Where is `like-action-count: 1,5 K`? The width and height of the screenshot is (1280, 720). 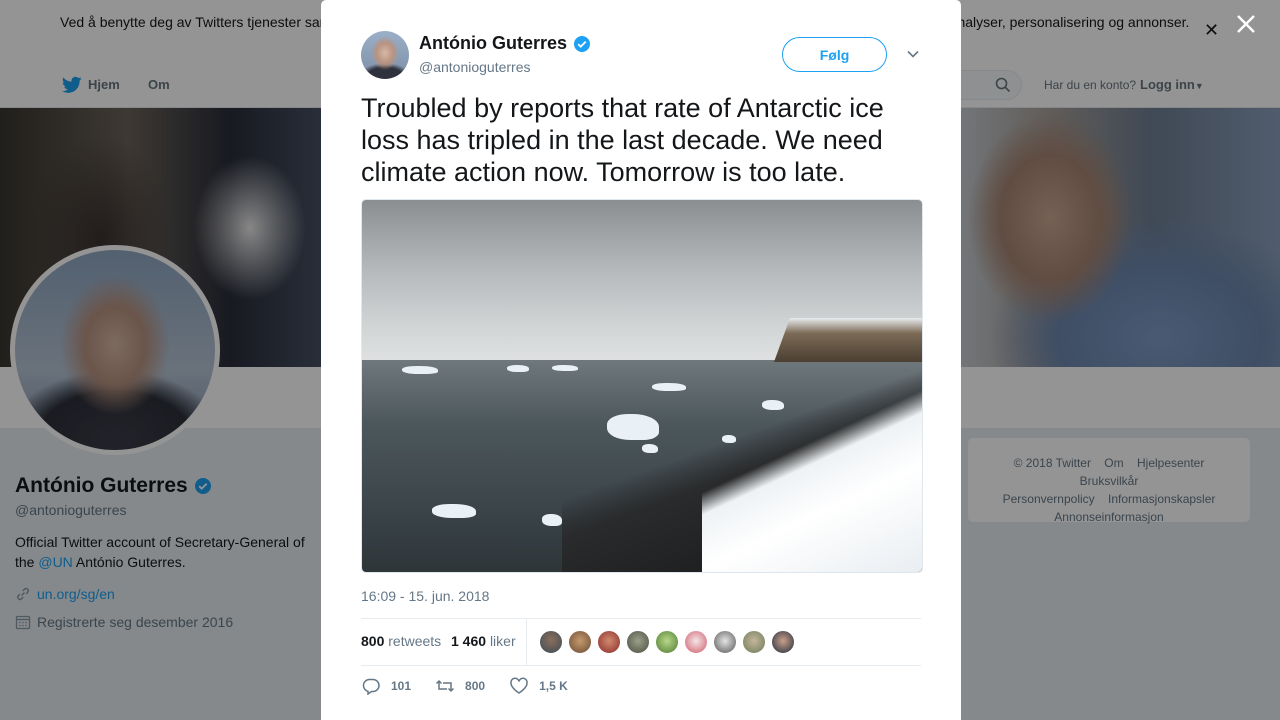 like-action-count: 1,5 K is located at coordinates (553, 686).